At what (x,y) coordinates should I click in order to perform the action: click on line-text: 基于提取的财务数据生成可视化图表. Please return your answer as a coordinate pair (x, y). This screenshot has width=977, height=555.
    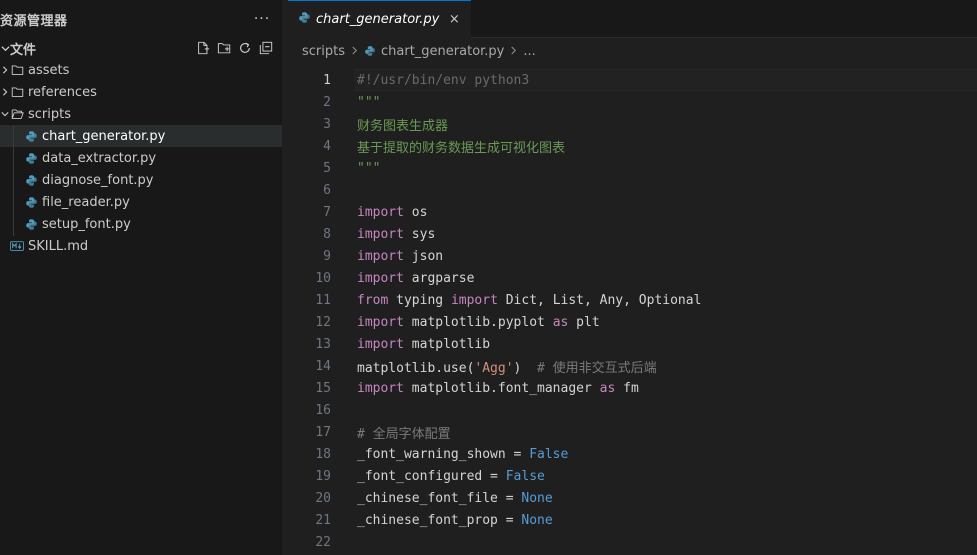
    Looking at the image, I should click on (461, 146).